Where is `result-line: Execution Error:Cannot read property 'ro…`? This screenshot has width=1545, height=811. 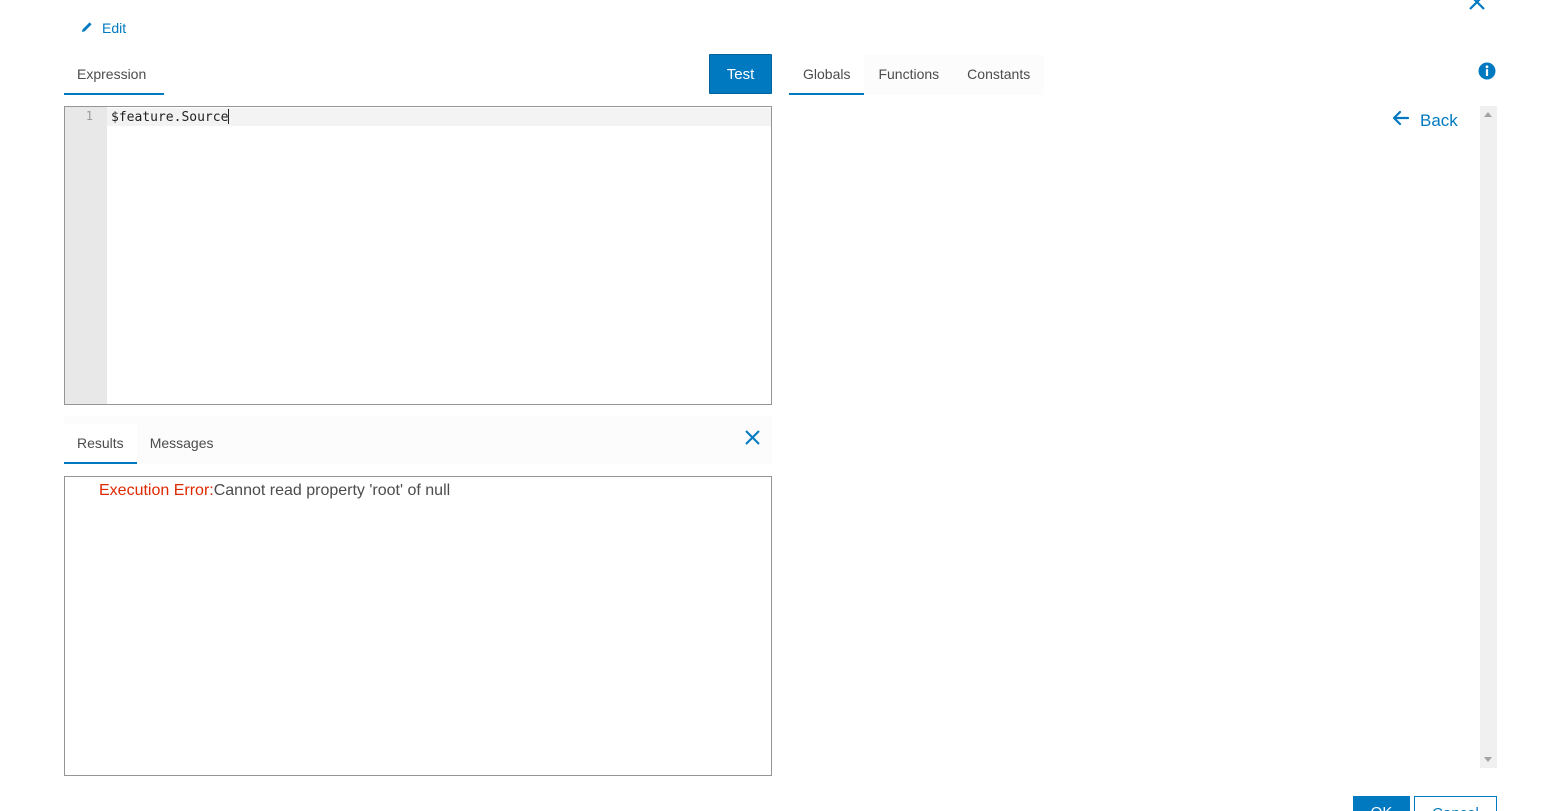
result-line: Execution Error:Cannot read property 'ro… is located at coordinates (274, 491).